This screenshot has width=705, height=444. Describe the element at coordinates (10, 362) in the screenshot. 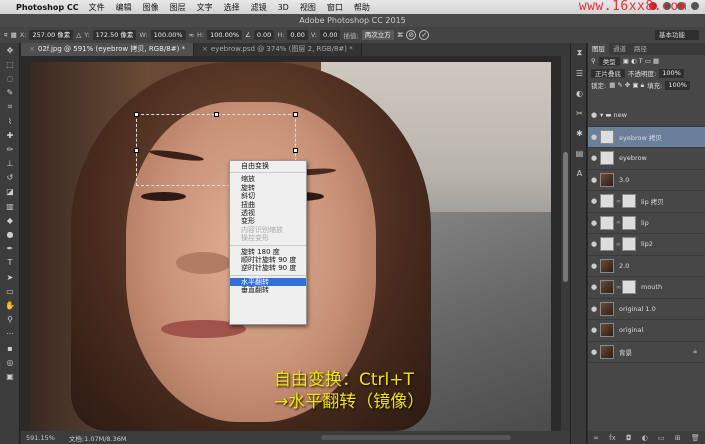

I see `quick-mask-icon: ◎` at that location.